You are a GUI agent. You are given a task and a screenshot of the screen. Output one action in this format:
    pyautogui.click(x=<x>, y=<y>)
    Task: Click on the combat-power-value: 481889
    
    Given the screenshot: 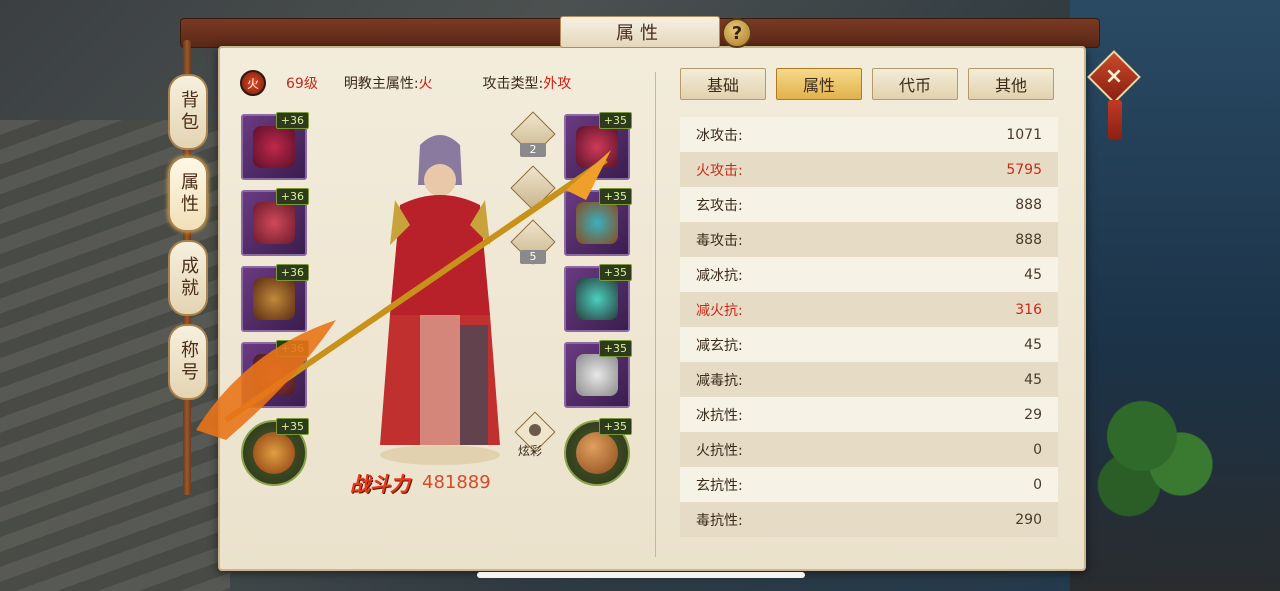 What is the action you would take?
    pyautogui.click(x=456, y=482)
    